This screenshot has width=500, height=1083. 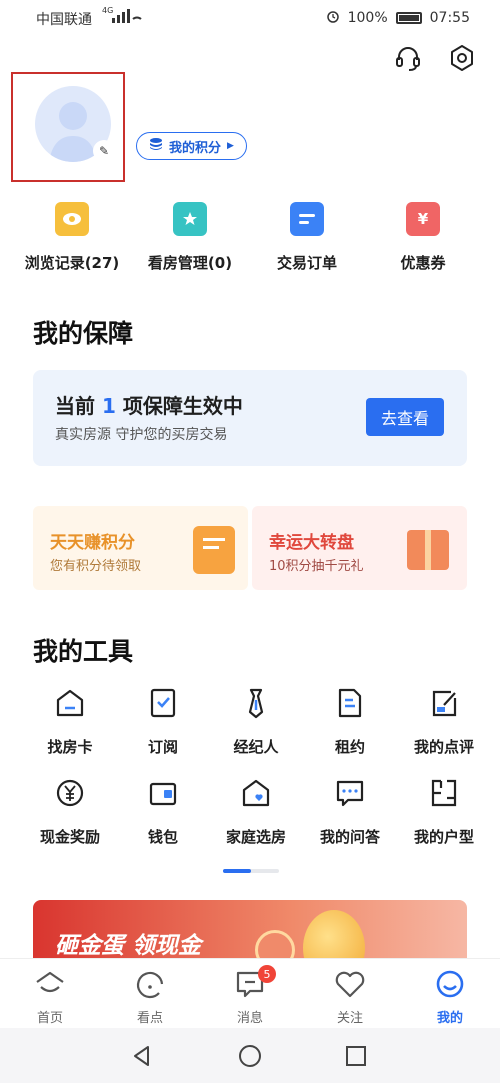 What do you see at coordinates (190, 263) in the screenshot?
I see `quick-link-label: 看房管理(0)` at bounding box center [190, 263].